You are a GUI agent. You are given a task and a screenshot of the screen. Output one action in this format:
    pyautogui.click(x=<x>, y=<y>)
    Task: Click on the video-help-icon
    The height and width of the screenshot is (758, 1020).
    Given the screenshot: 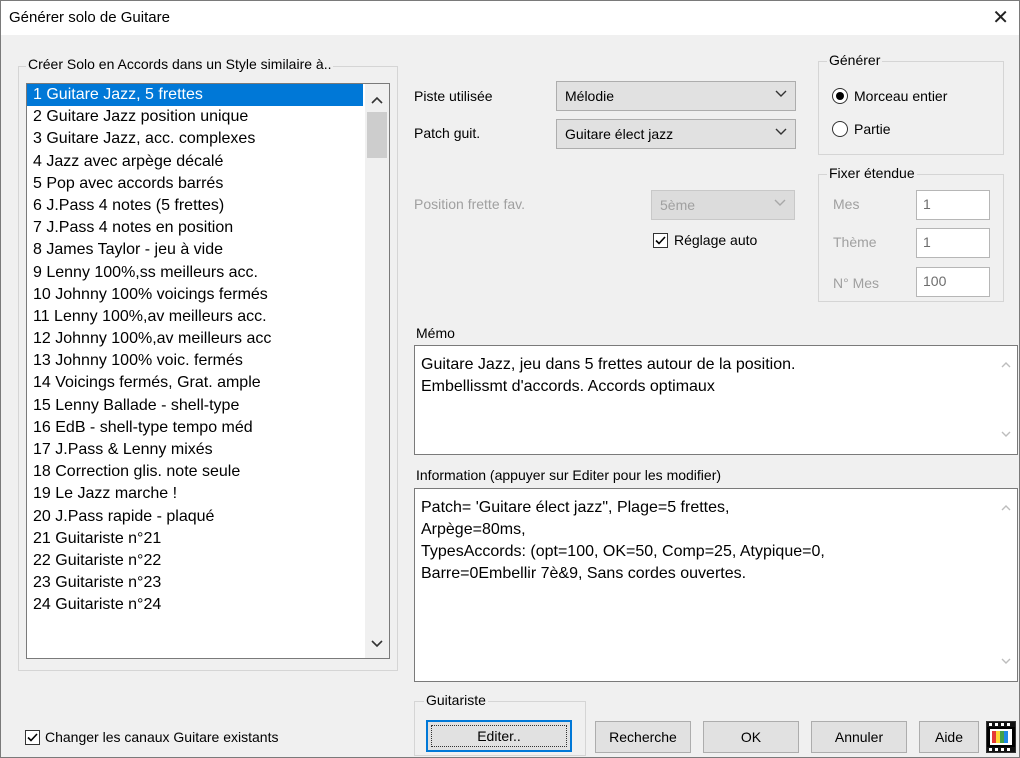 What is the action you would take?
    pyautogui.click(x=1001, y=737)
    